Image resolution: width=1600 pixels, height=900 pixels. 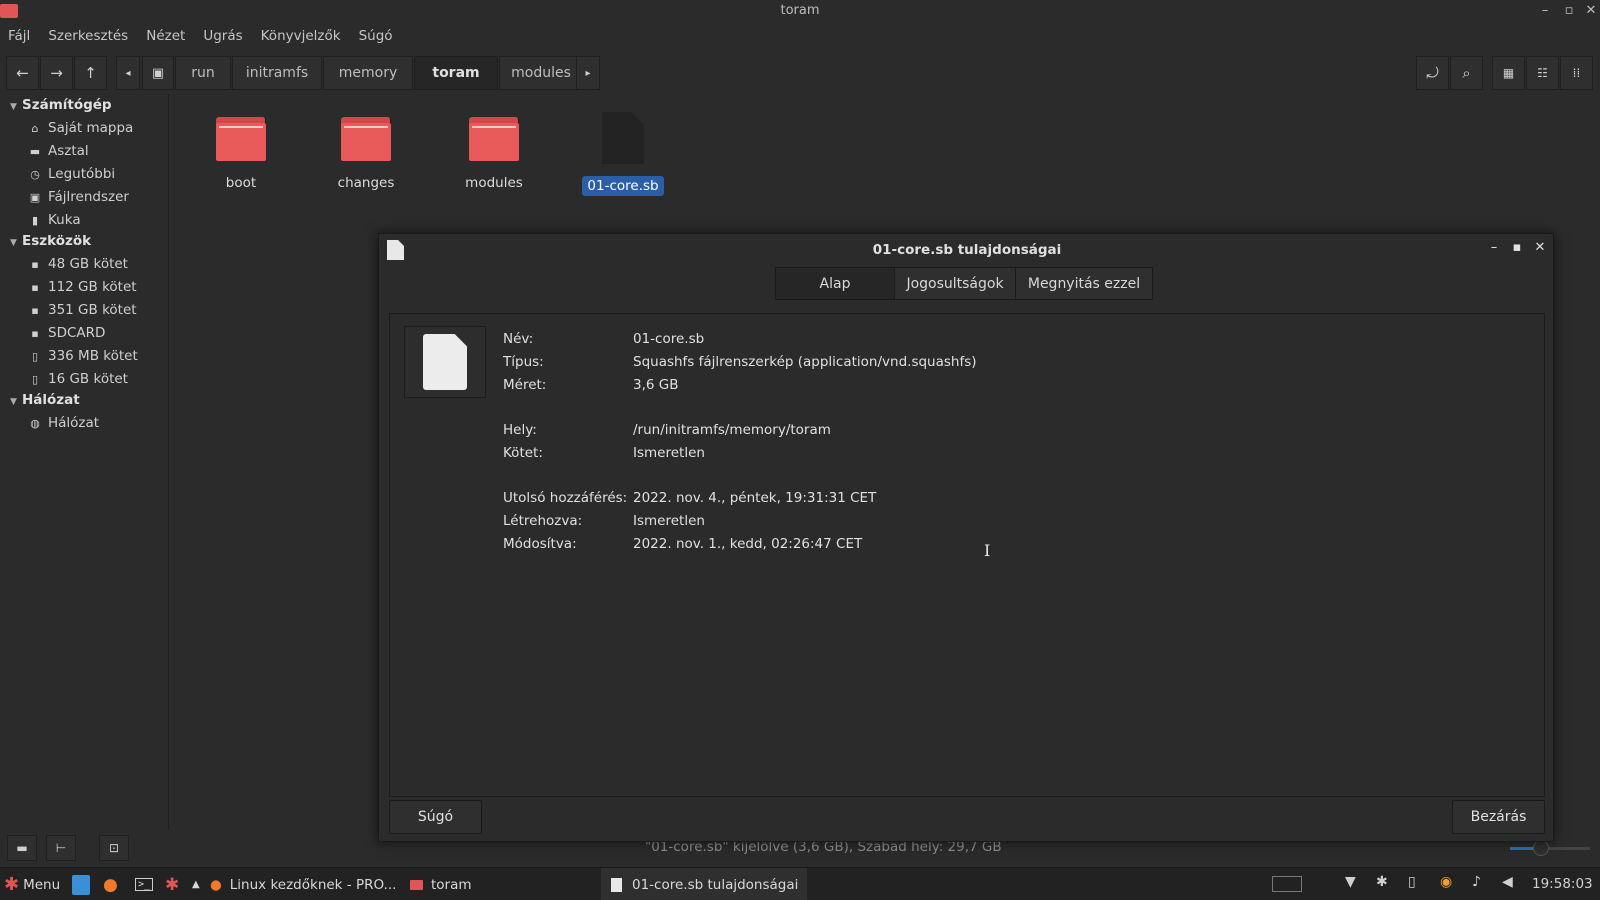 I want to click on maximize-icon: ▪, so click(x=1517, y=248).